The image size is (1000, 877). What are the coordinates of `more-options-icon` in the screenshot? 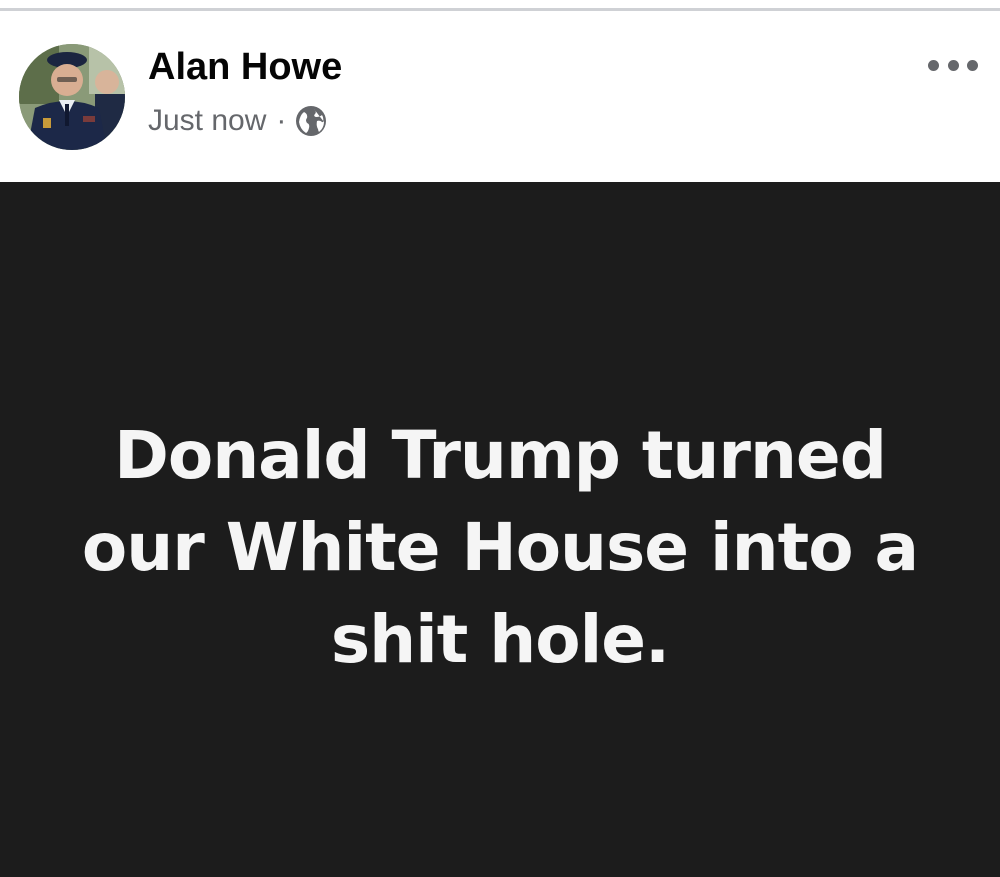 It's located at (953, 65).